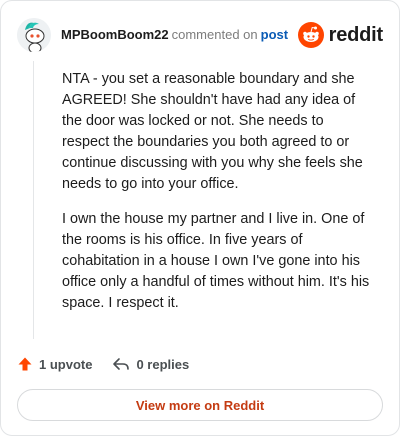  What do you see at coordinates (200, 405) in the screenshot?
I see `view-more-button: View more on Reddit` at bounding box center [200, 405].